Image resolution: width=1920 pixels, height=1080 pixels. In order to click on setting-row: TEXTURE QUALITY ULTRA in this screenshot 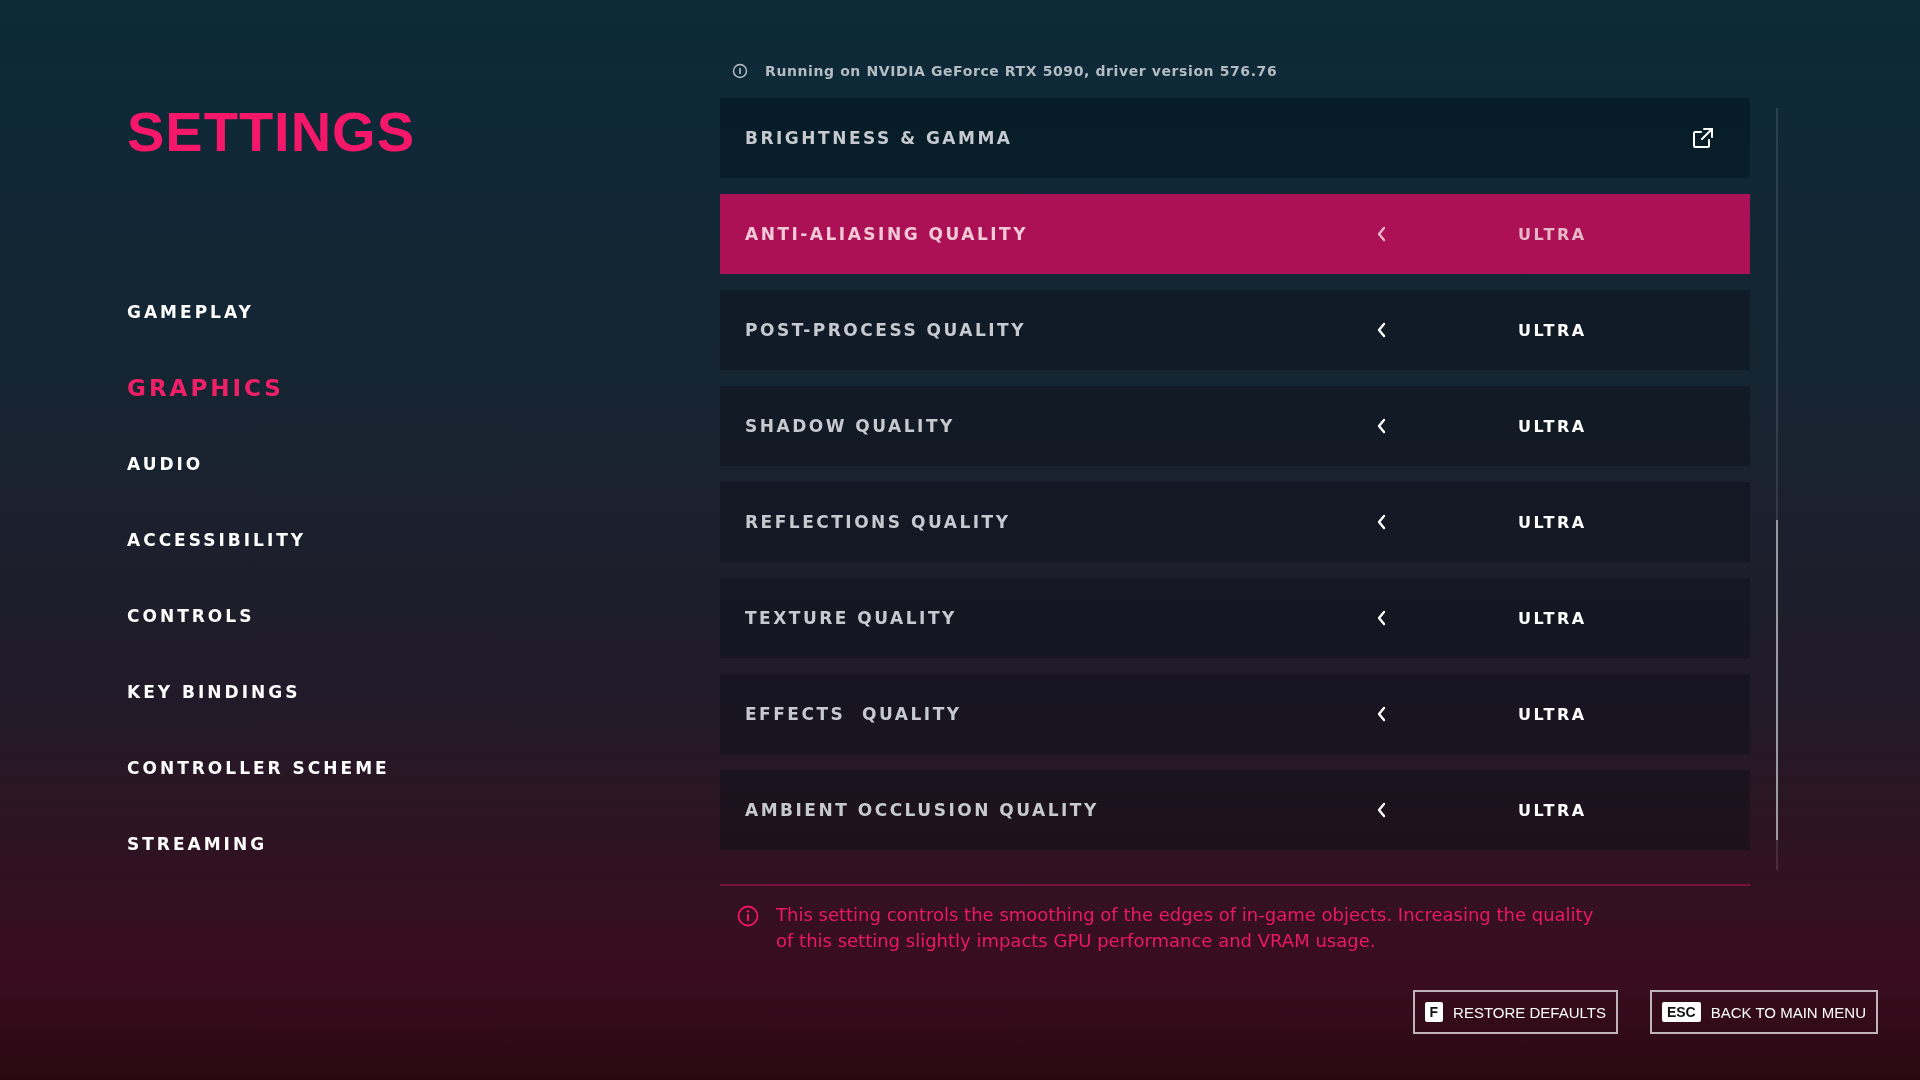, I will do `click(1235, 618)`.